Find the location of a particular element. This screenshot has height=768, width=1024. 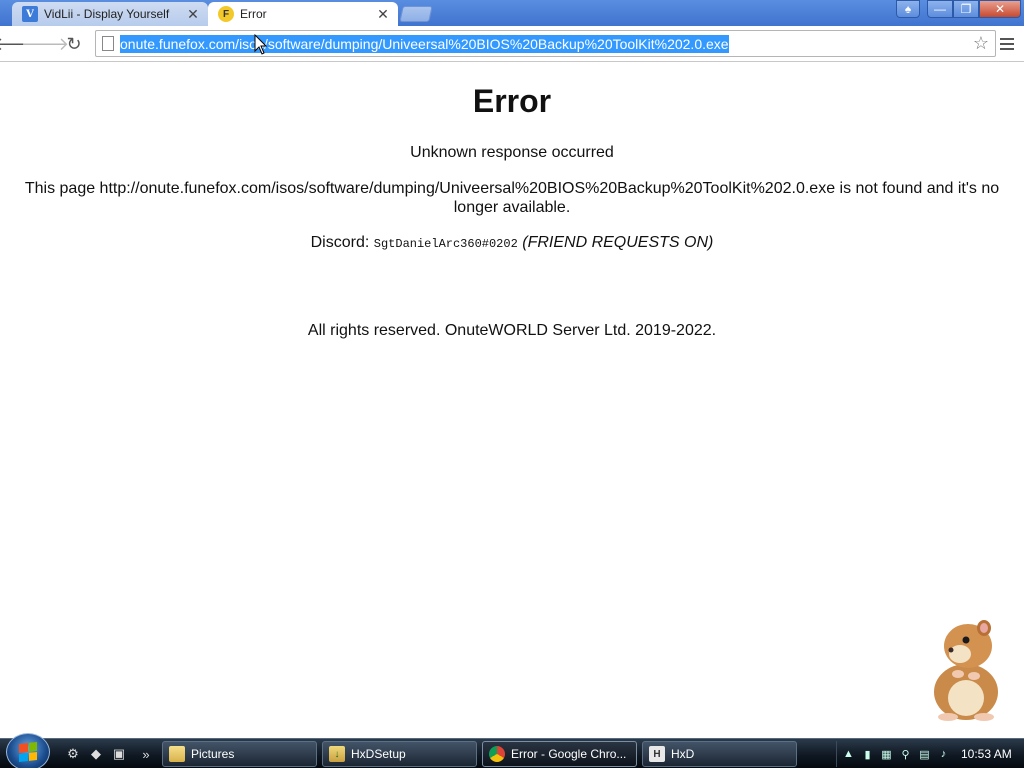

page-icon is located at coordinates (108, 43).